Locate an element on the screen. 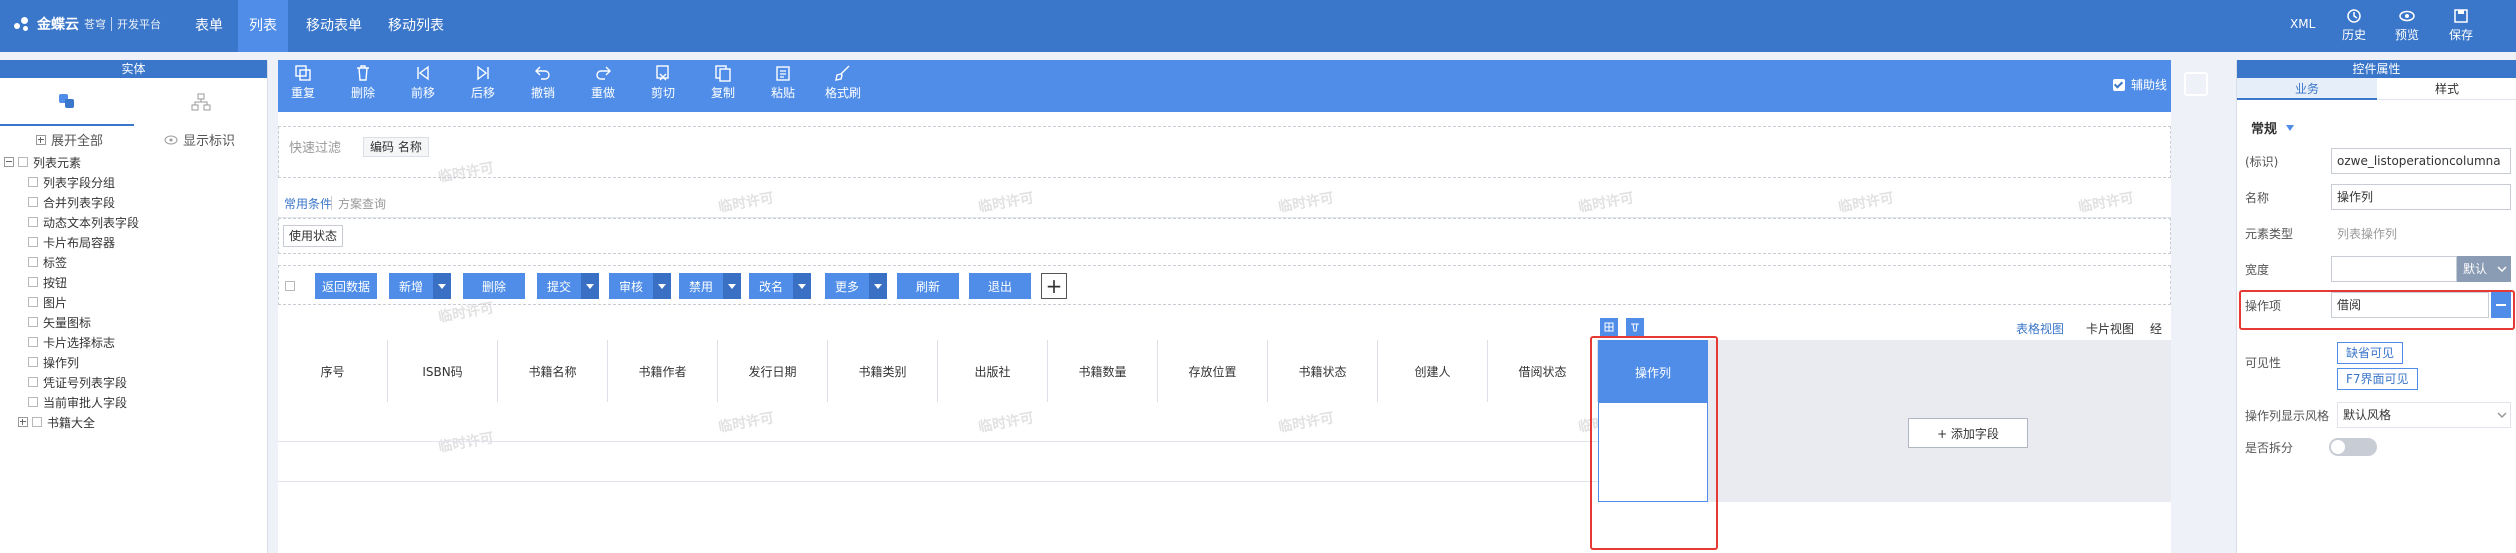 The width and height of the screenshot is (2516, 553). history-button: 历史 is located at coordinates (2354, 25).